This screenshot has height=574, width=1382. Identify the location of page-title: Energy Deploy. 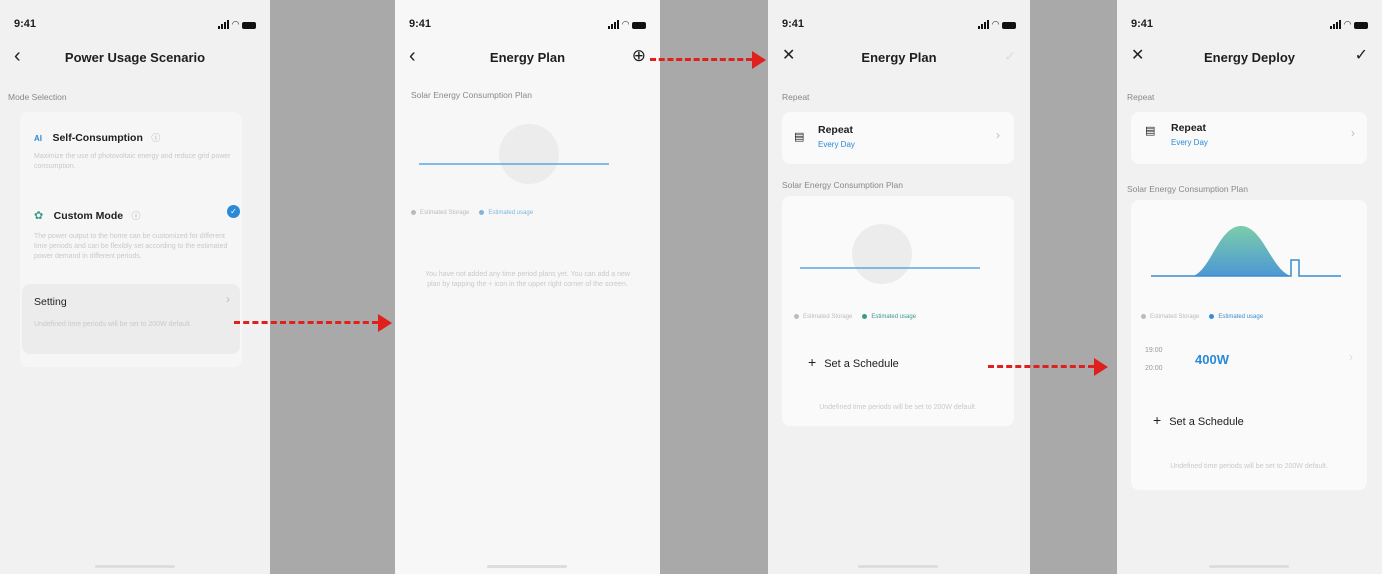
(1249, 57).